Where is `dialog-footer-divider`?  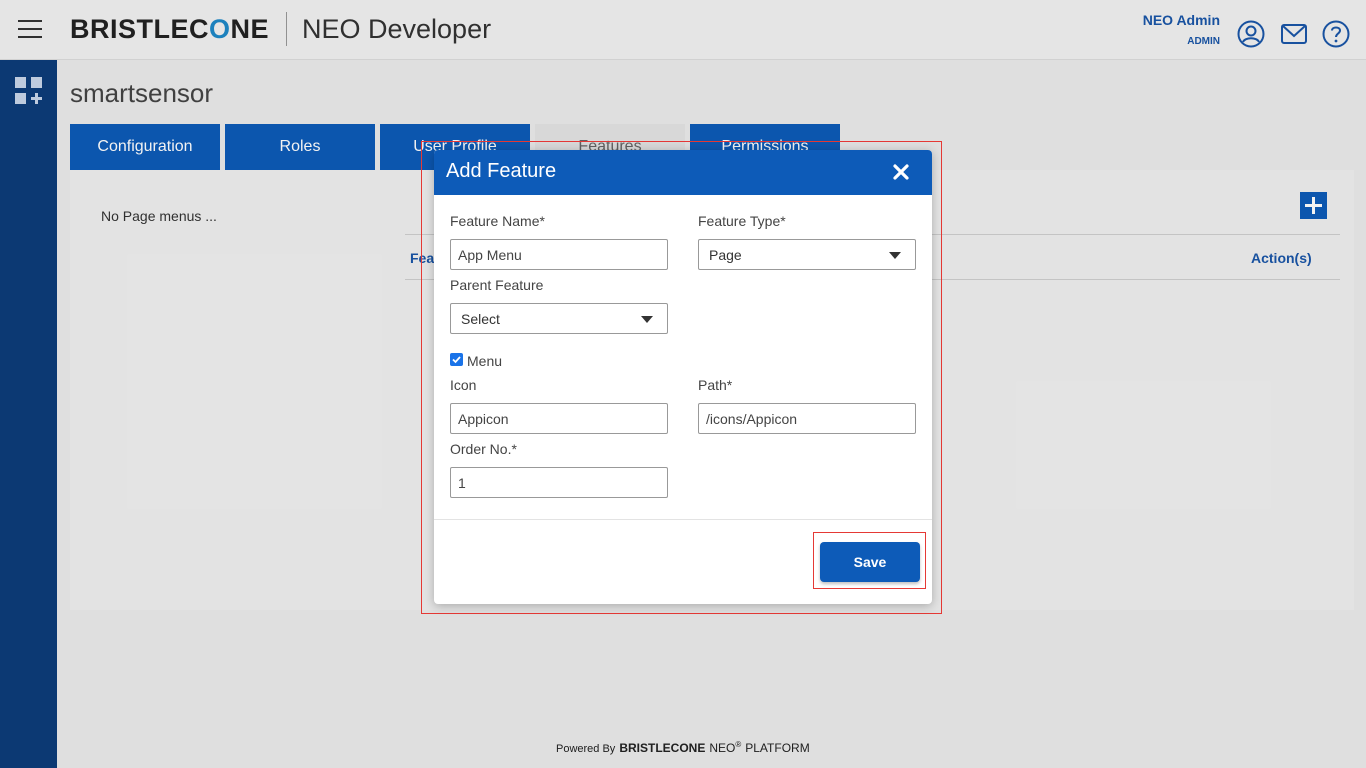
dialog-footer-divider is located at coordinates (683, 519).